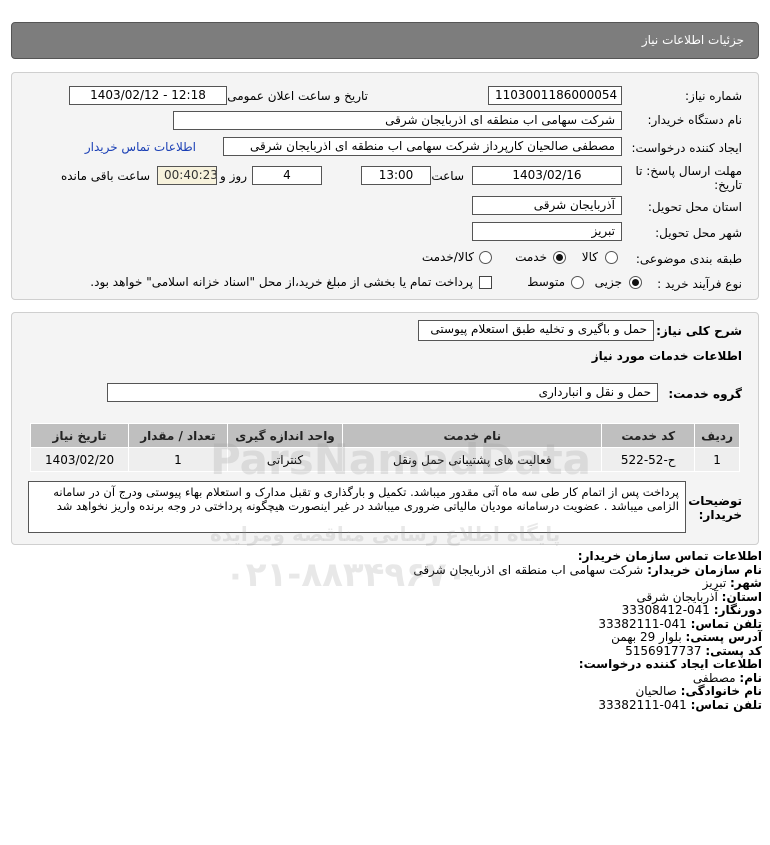  Describe the element at coordinates (642, 704) in the screenshot. I see `creator-phone-value: 041-33382111` at that location.